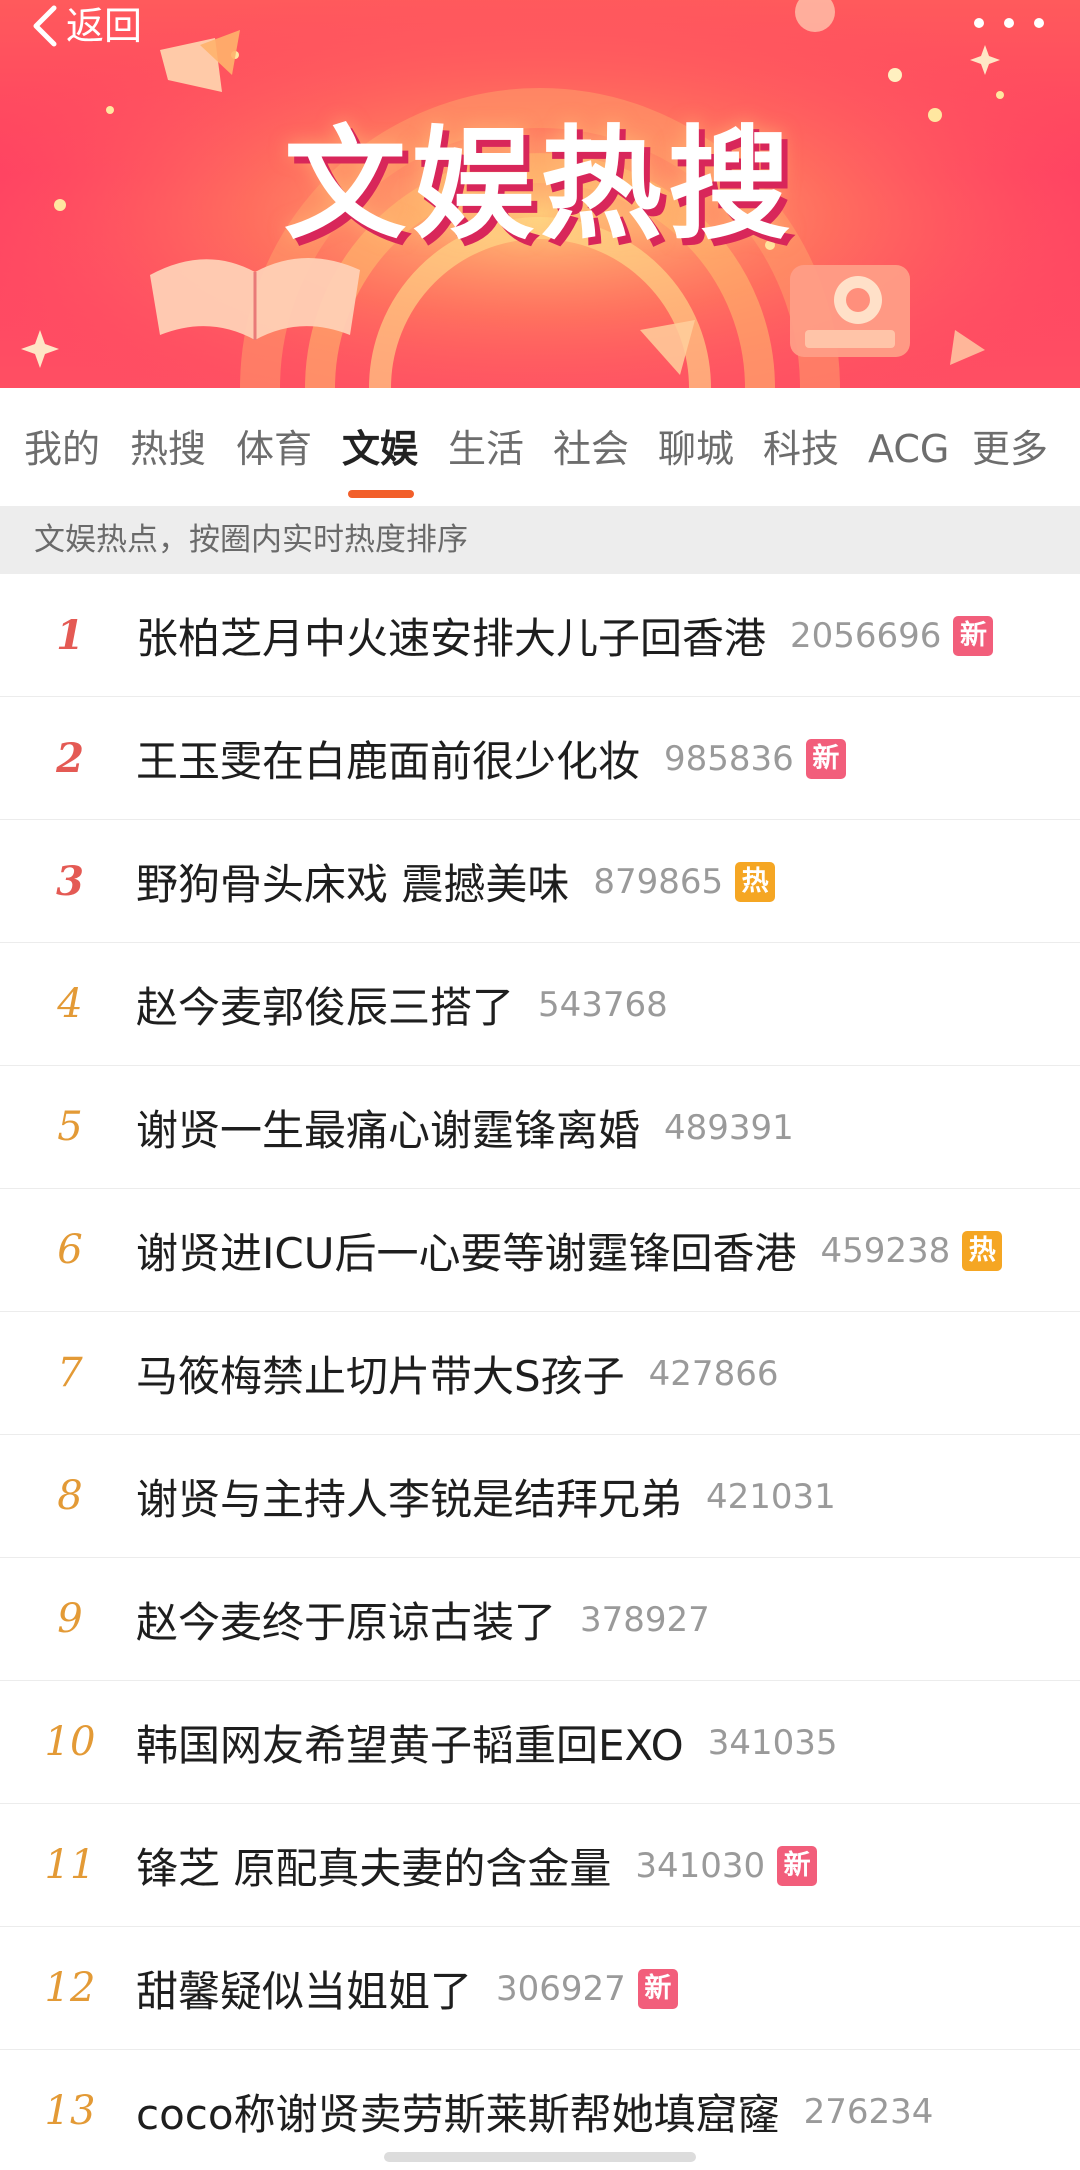 The image size is (1080, 2170). Describe the element at coordinates (868, 2111) in the screenshot. I see `heat-count: 276234` at that location.